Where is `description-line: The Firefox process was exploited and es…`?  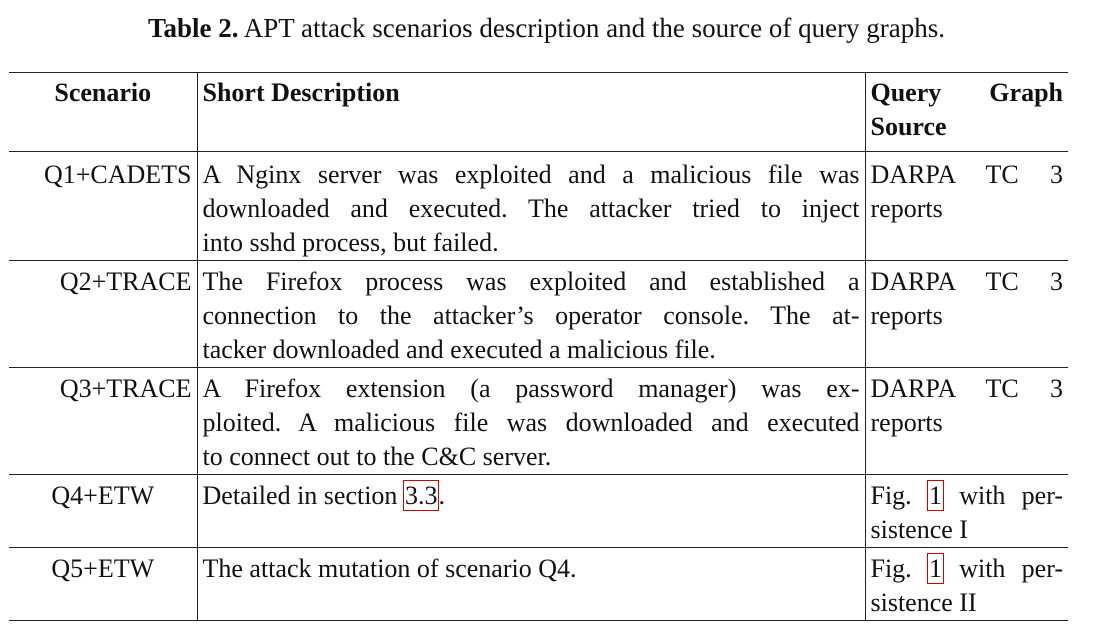
description-line: The Firefox process was exploited and es… is located at coordinates (531, 281).